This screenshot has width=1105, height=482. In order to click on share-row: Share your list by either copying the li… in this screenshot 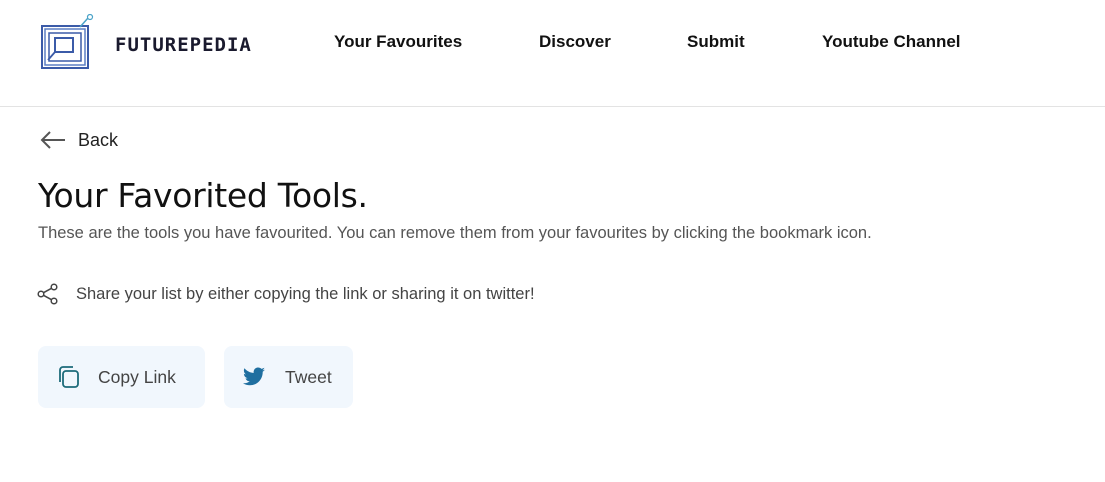, I will do `click(286, 294)`.